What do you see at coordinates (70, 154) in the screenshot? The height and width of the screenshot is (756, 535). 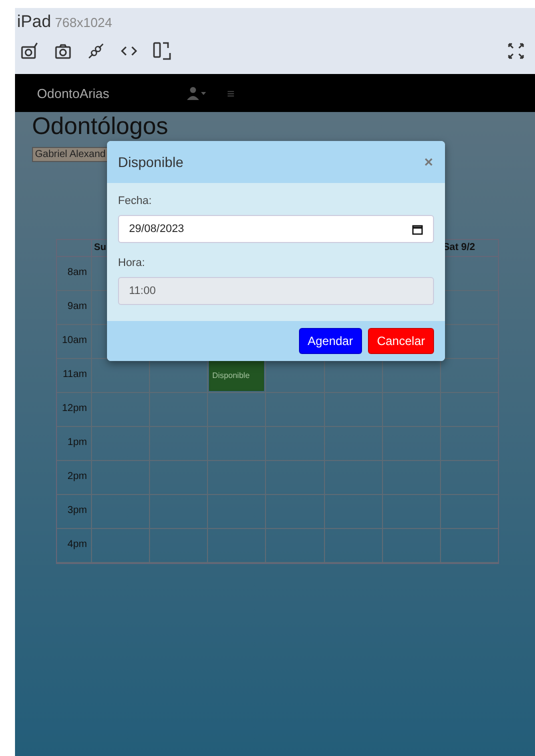 I see `dentist-select: Gabriel Alexand` at bounding box center [70, 154].